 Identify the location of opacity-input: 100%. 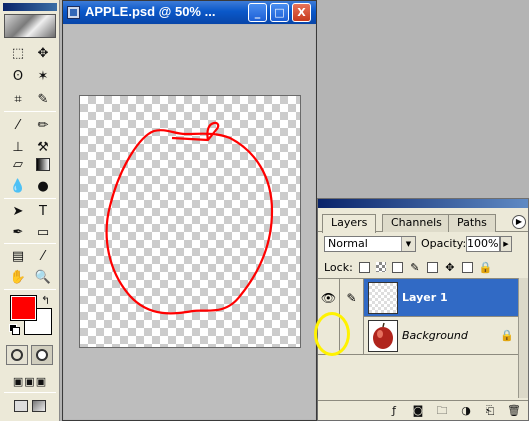
(483, 244).